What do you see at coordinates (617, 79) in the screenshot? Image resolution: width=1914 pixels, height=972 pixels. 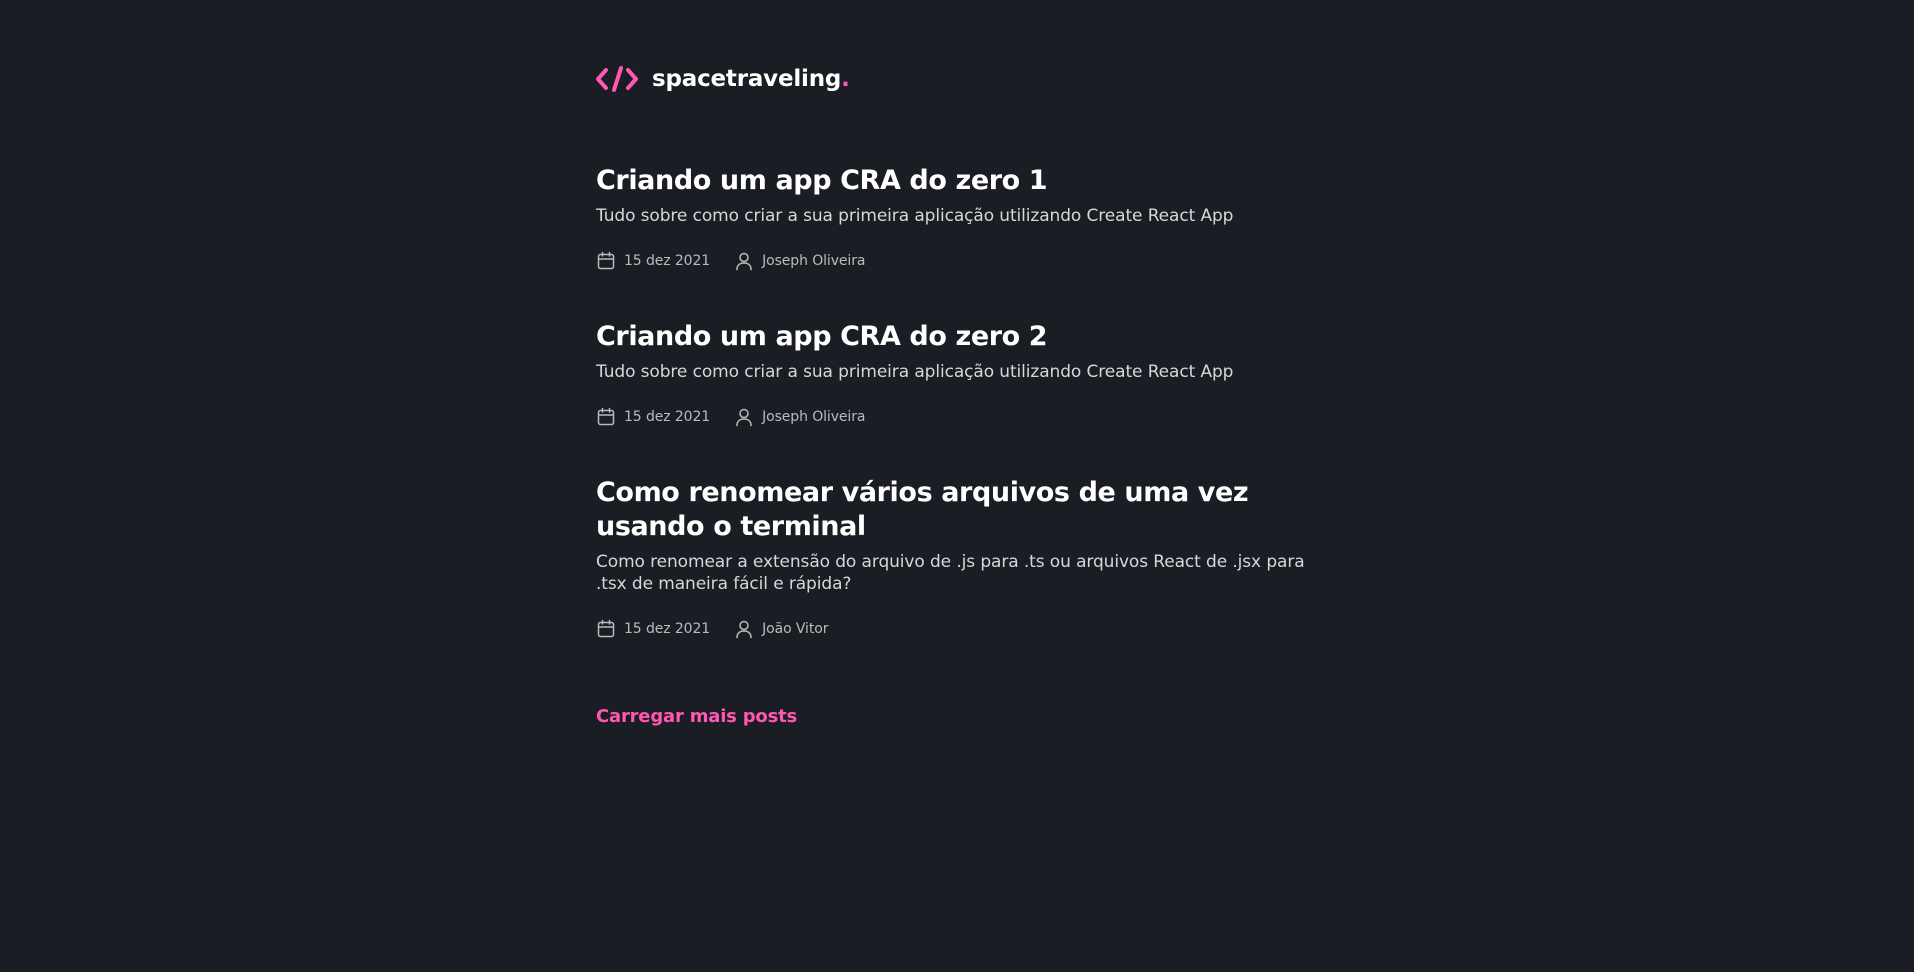 I see `code-brackets-icon` at bounding box center [617, 79].